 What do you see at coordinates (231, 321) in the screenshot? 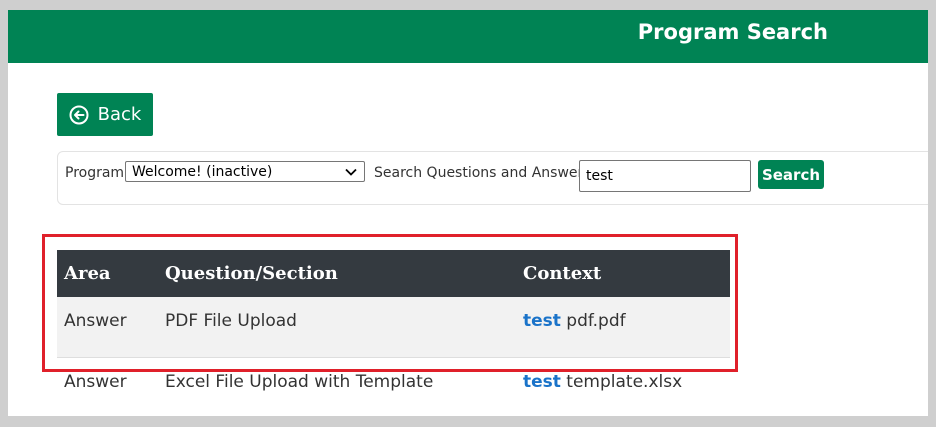
I see `cell-question: PDF File Upload` at bounding box center [231, 321].